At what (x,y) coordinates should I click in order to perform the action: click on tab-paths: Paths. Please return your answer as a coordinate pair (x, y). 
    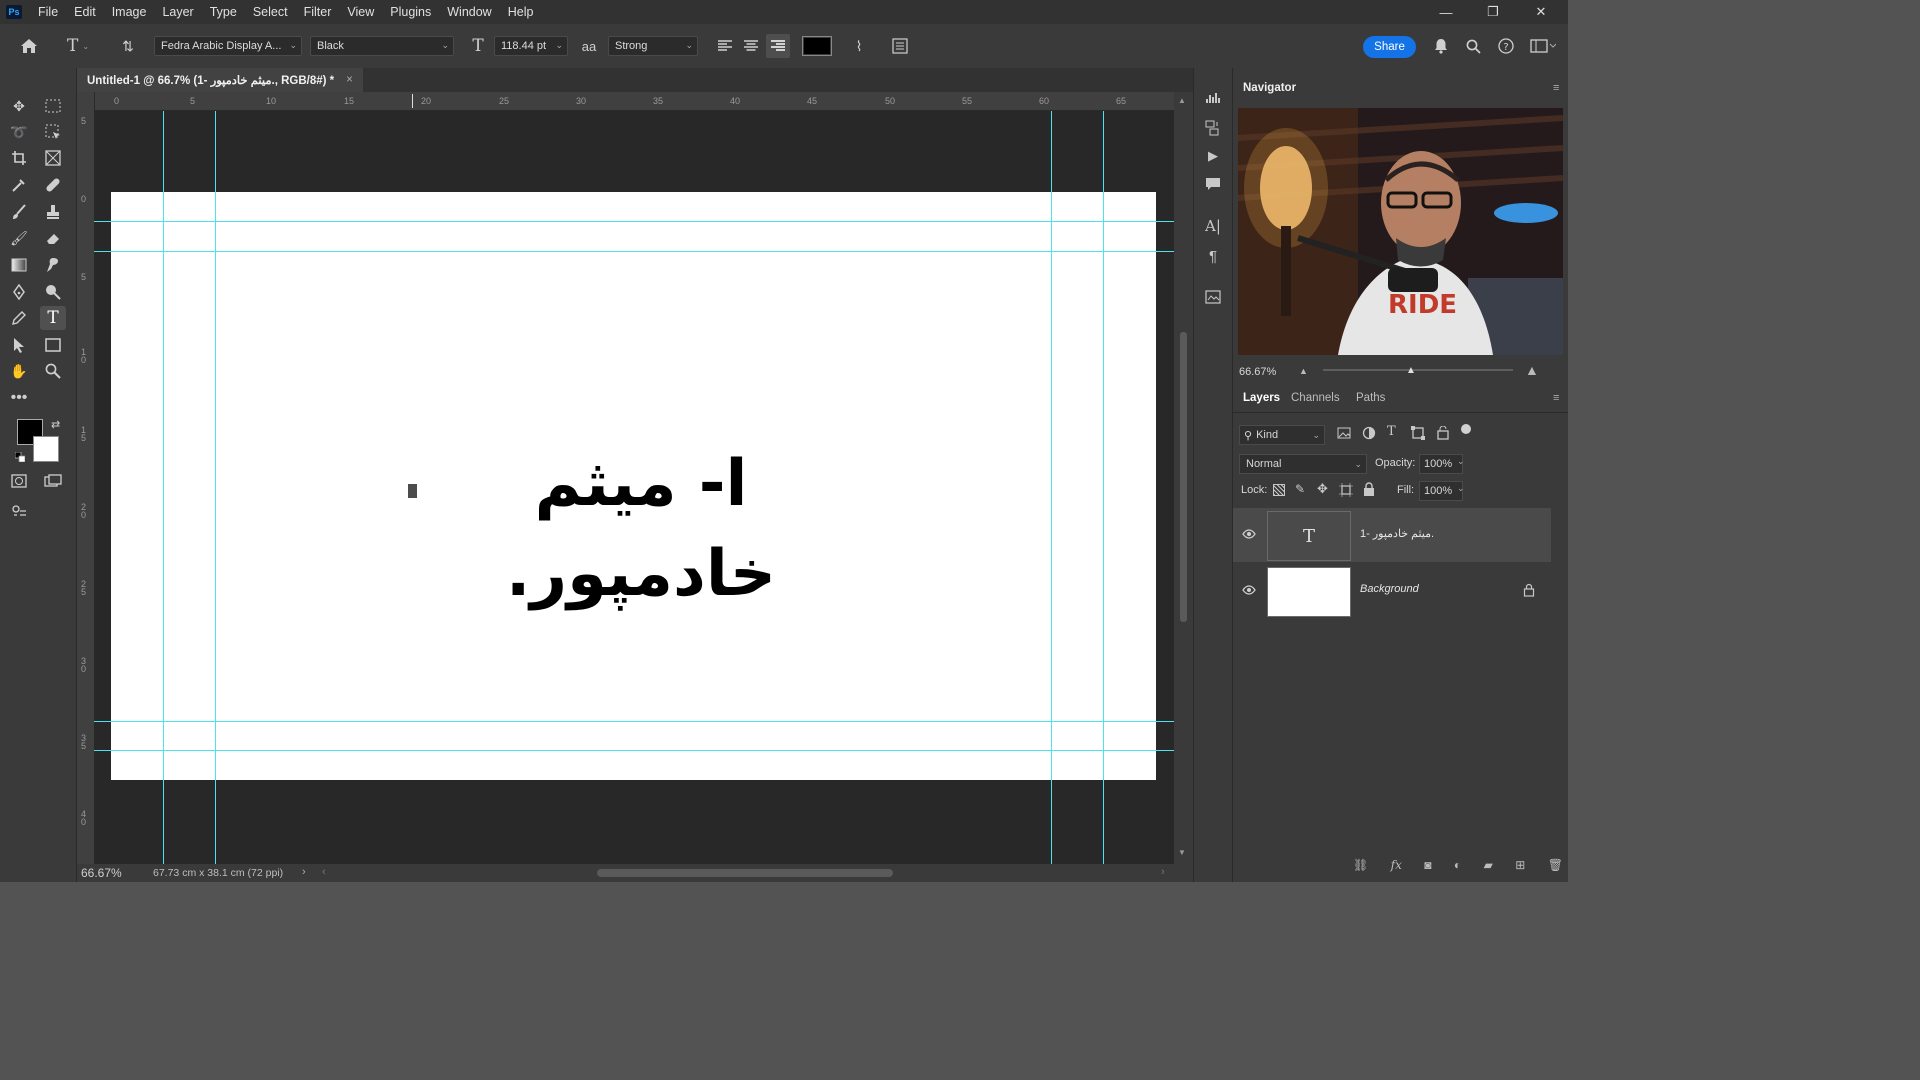
    Looking at the image, I should click on (1370, 398).